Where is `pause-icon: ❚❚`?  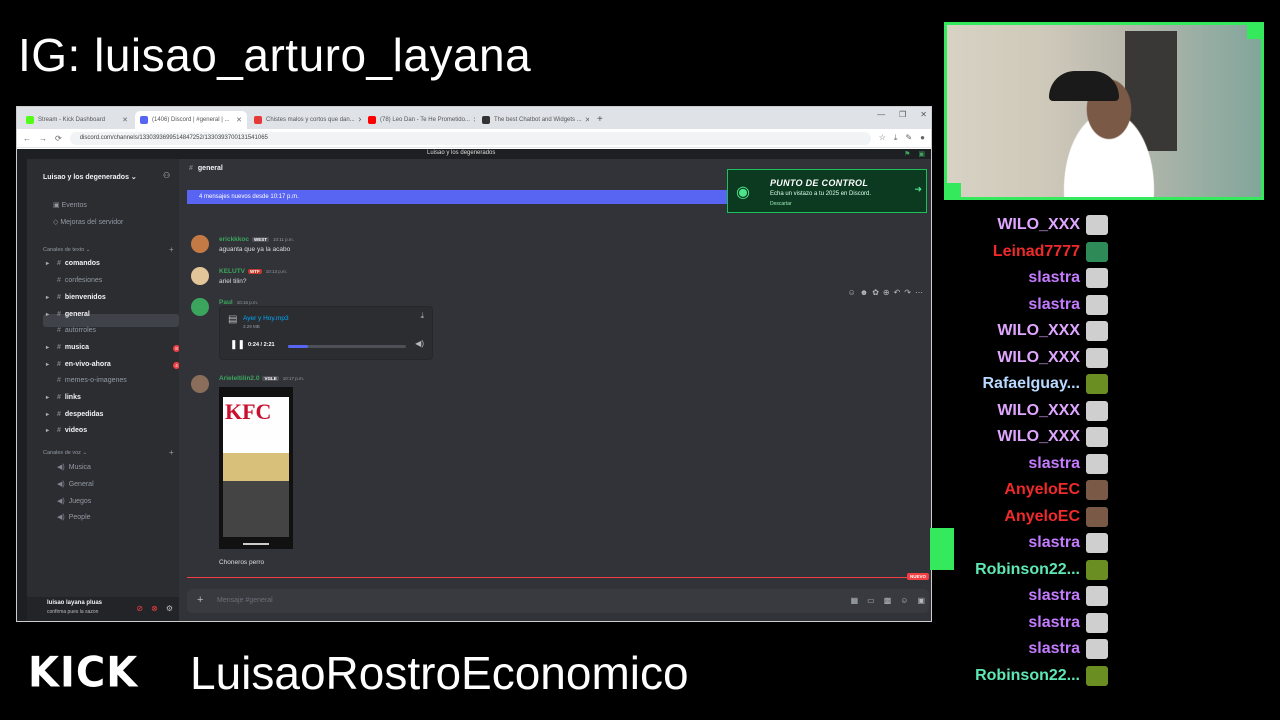 pause-icon: ❚❚ is located at coordinates (237, 344).